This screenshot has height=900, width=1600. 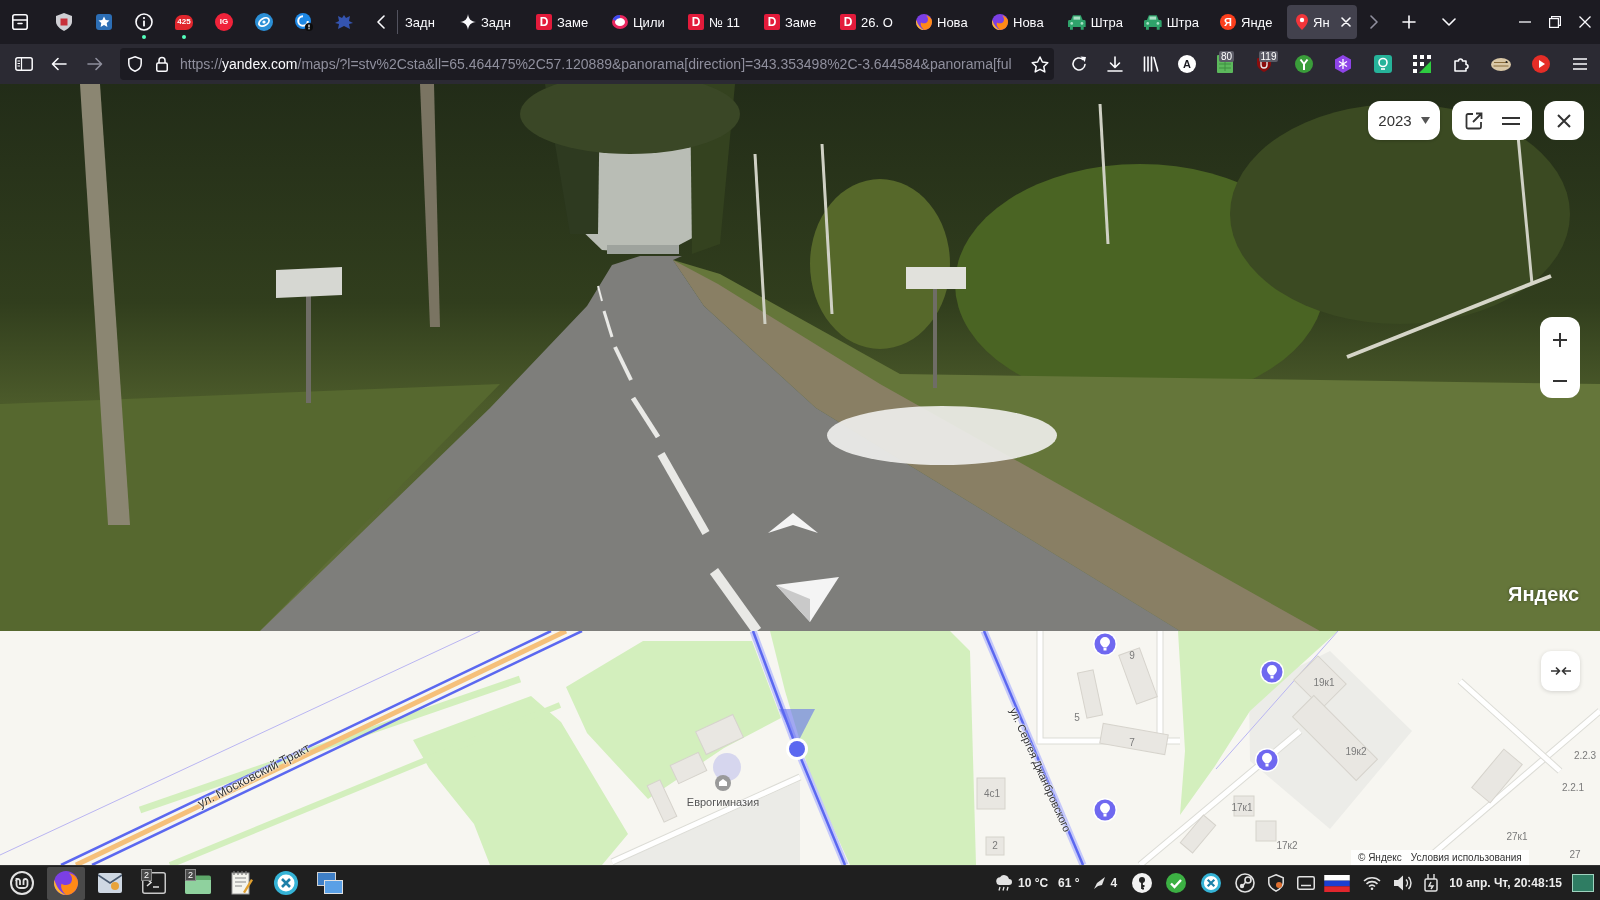 I want to click on taskbar-button, so click(x=66, y=883).